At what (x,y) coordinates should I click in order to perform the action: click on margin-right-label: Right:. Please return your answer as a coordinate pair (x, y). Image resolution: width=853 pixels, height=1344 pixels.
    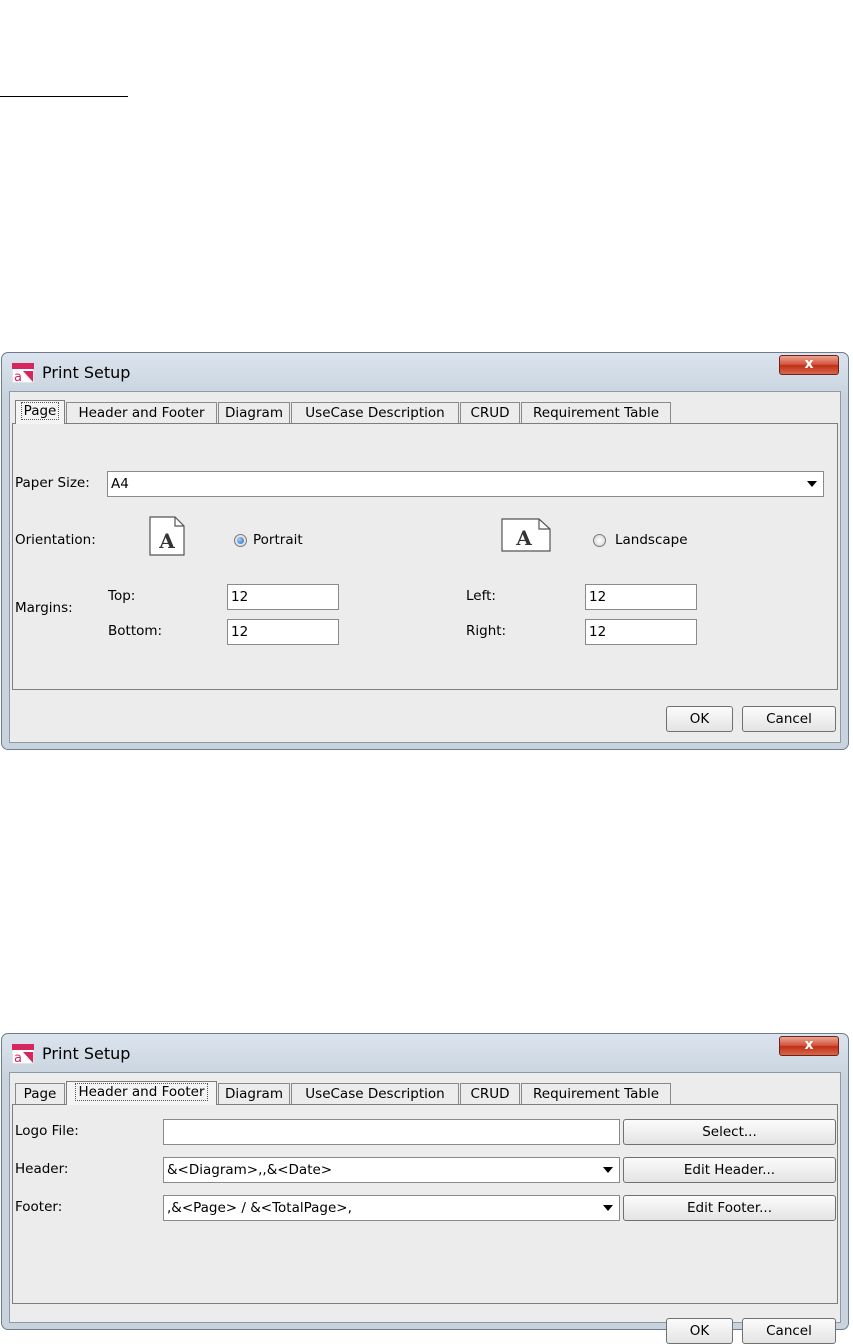
    Looking at the image, I should click on (486, 631).